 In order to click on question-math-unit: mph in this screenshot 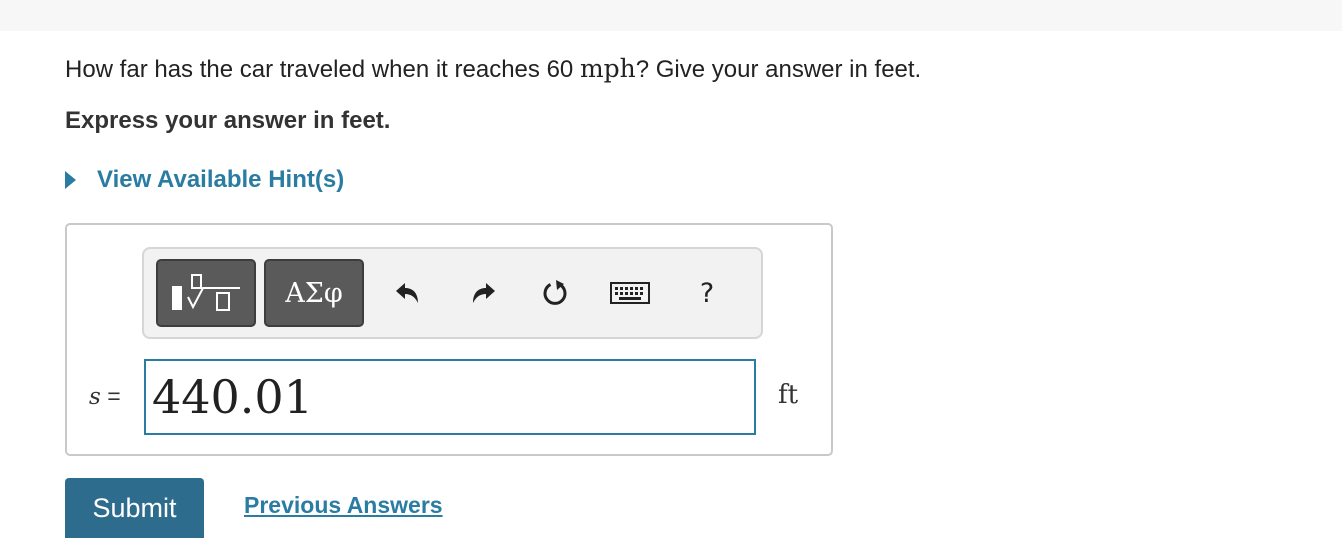, I will do `click(607, 68)`.